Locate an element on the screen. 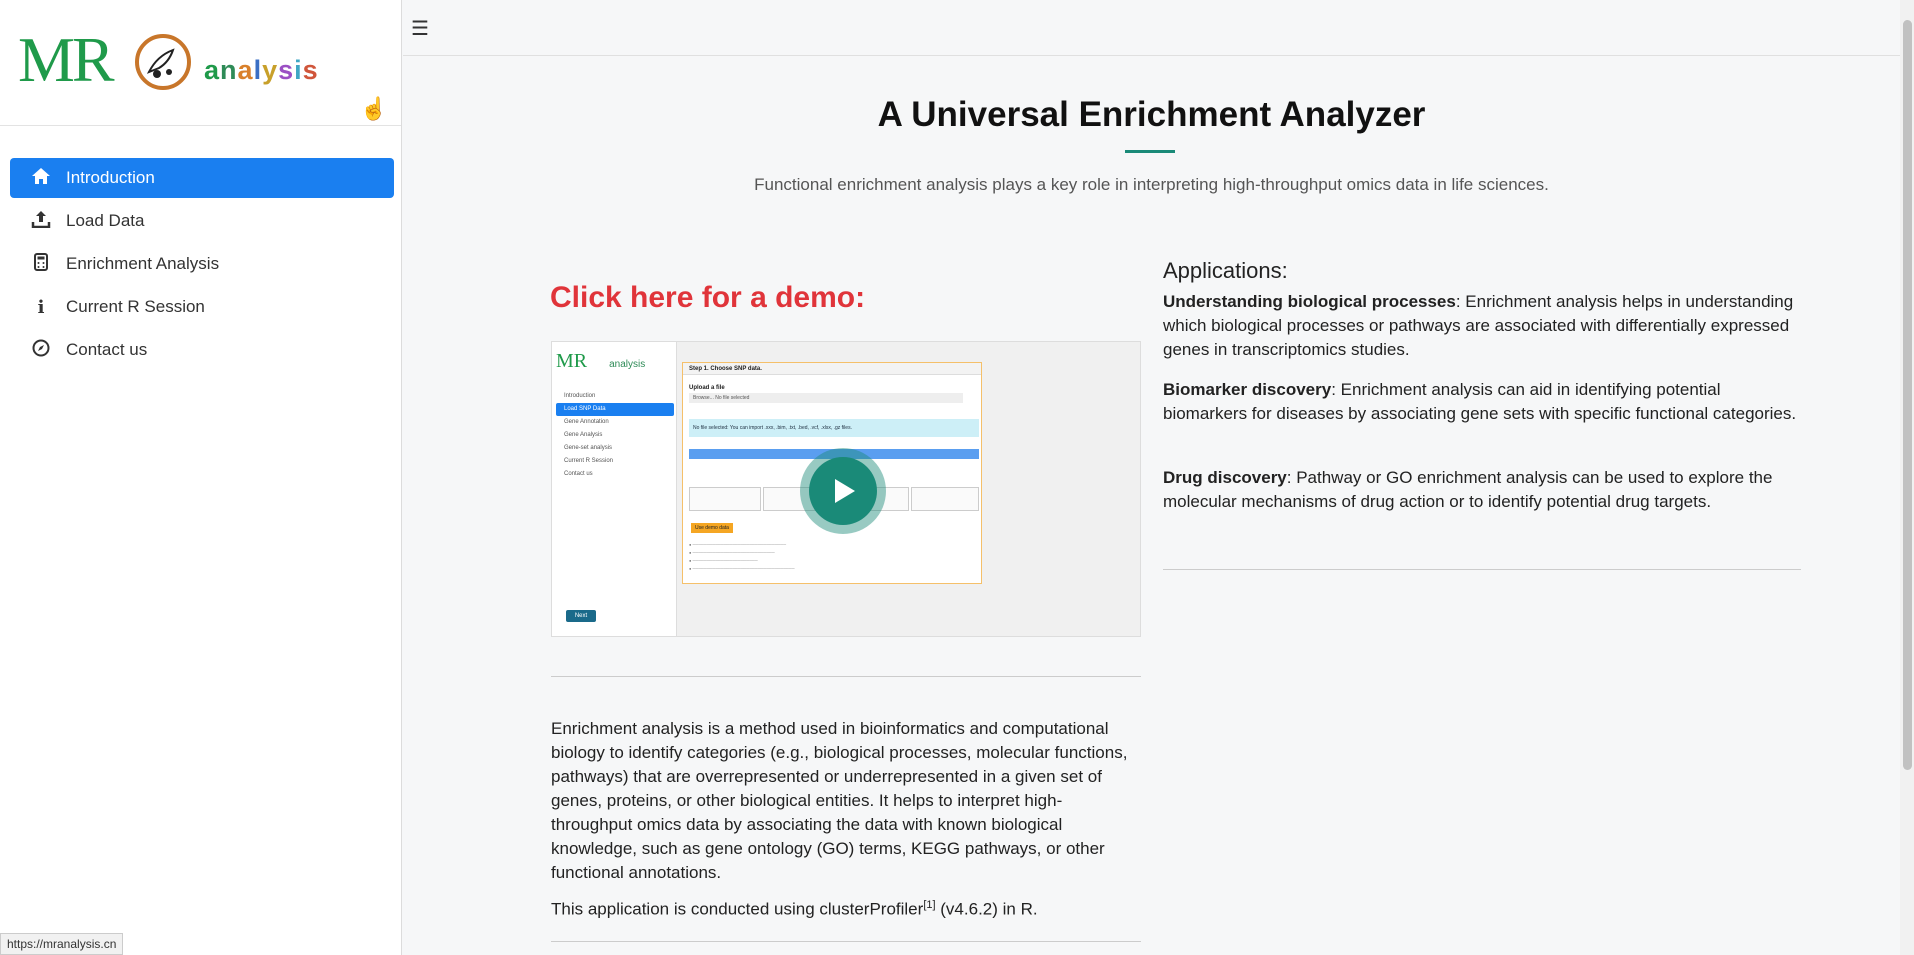 The image size is (1914, 955). citation-link: [1] is located at coordinates (929, 905).